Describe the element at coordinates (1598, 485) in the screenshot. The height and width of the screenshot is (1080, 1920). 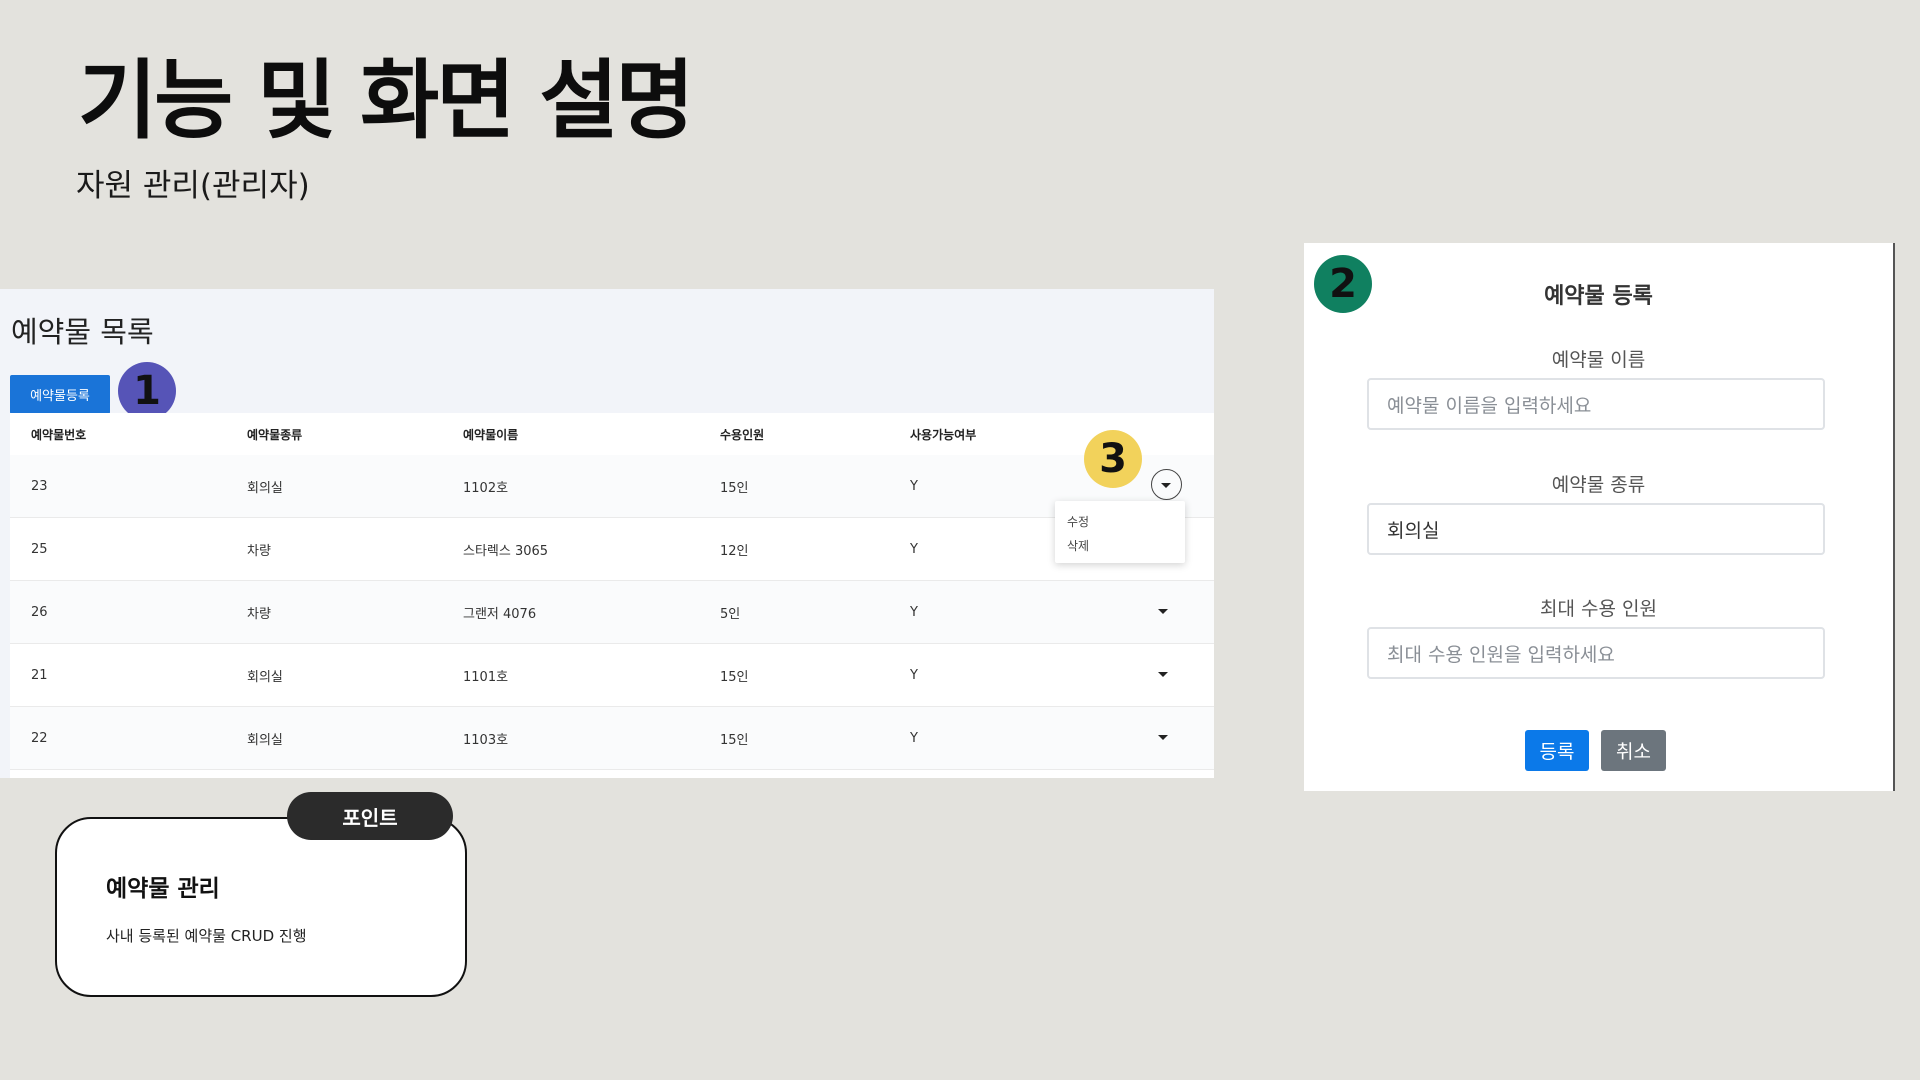
I see `type-label: 예약물 종류` at that location.